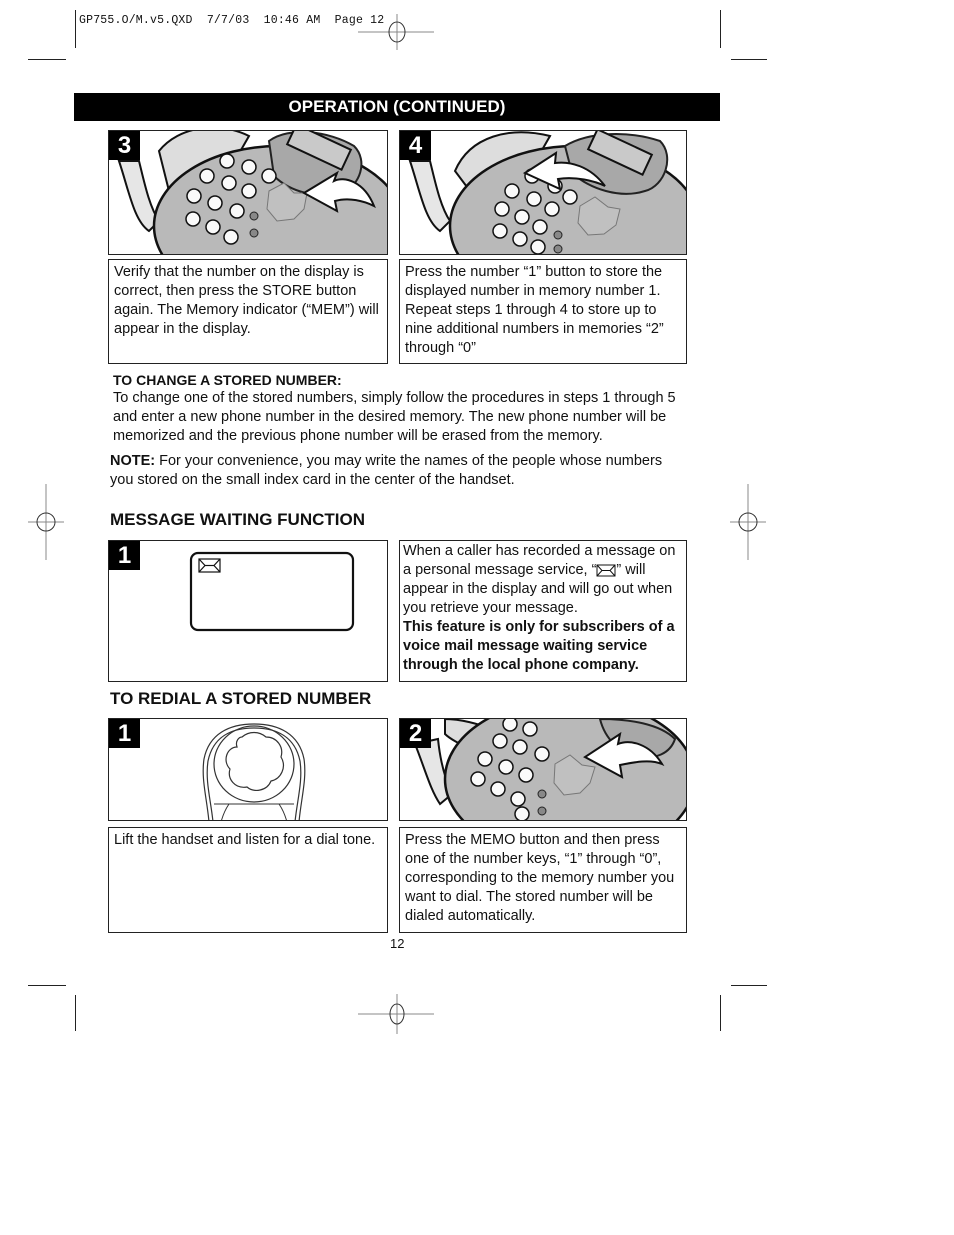 The height and width of the screenshot is (1235, 954). I want to click on lcd-display, so click(272, 591).